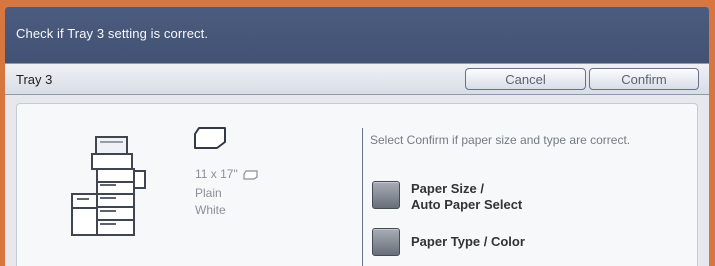  I want to click on title-bar: Tray 3 Cancel Confirm, so click(357, 79).